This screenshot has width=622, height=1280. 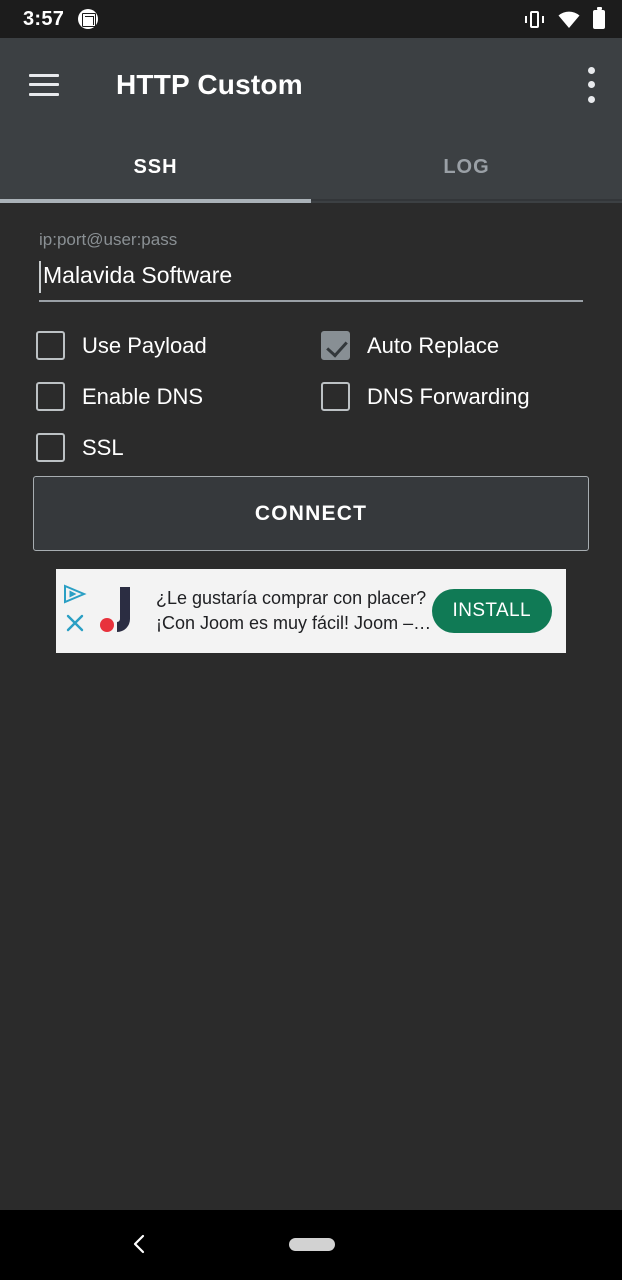 What do you see at coordinates (138, 275) in the screenshot?
I see `ssh-input-value: Malavida Software` at bounding box center [138, 275].